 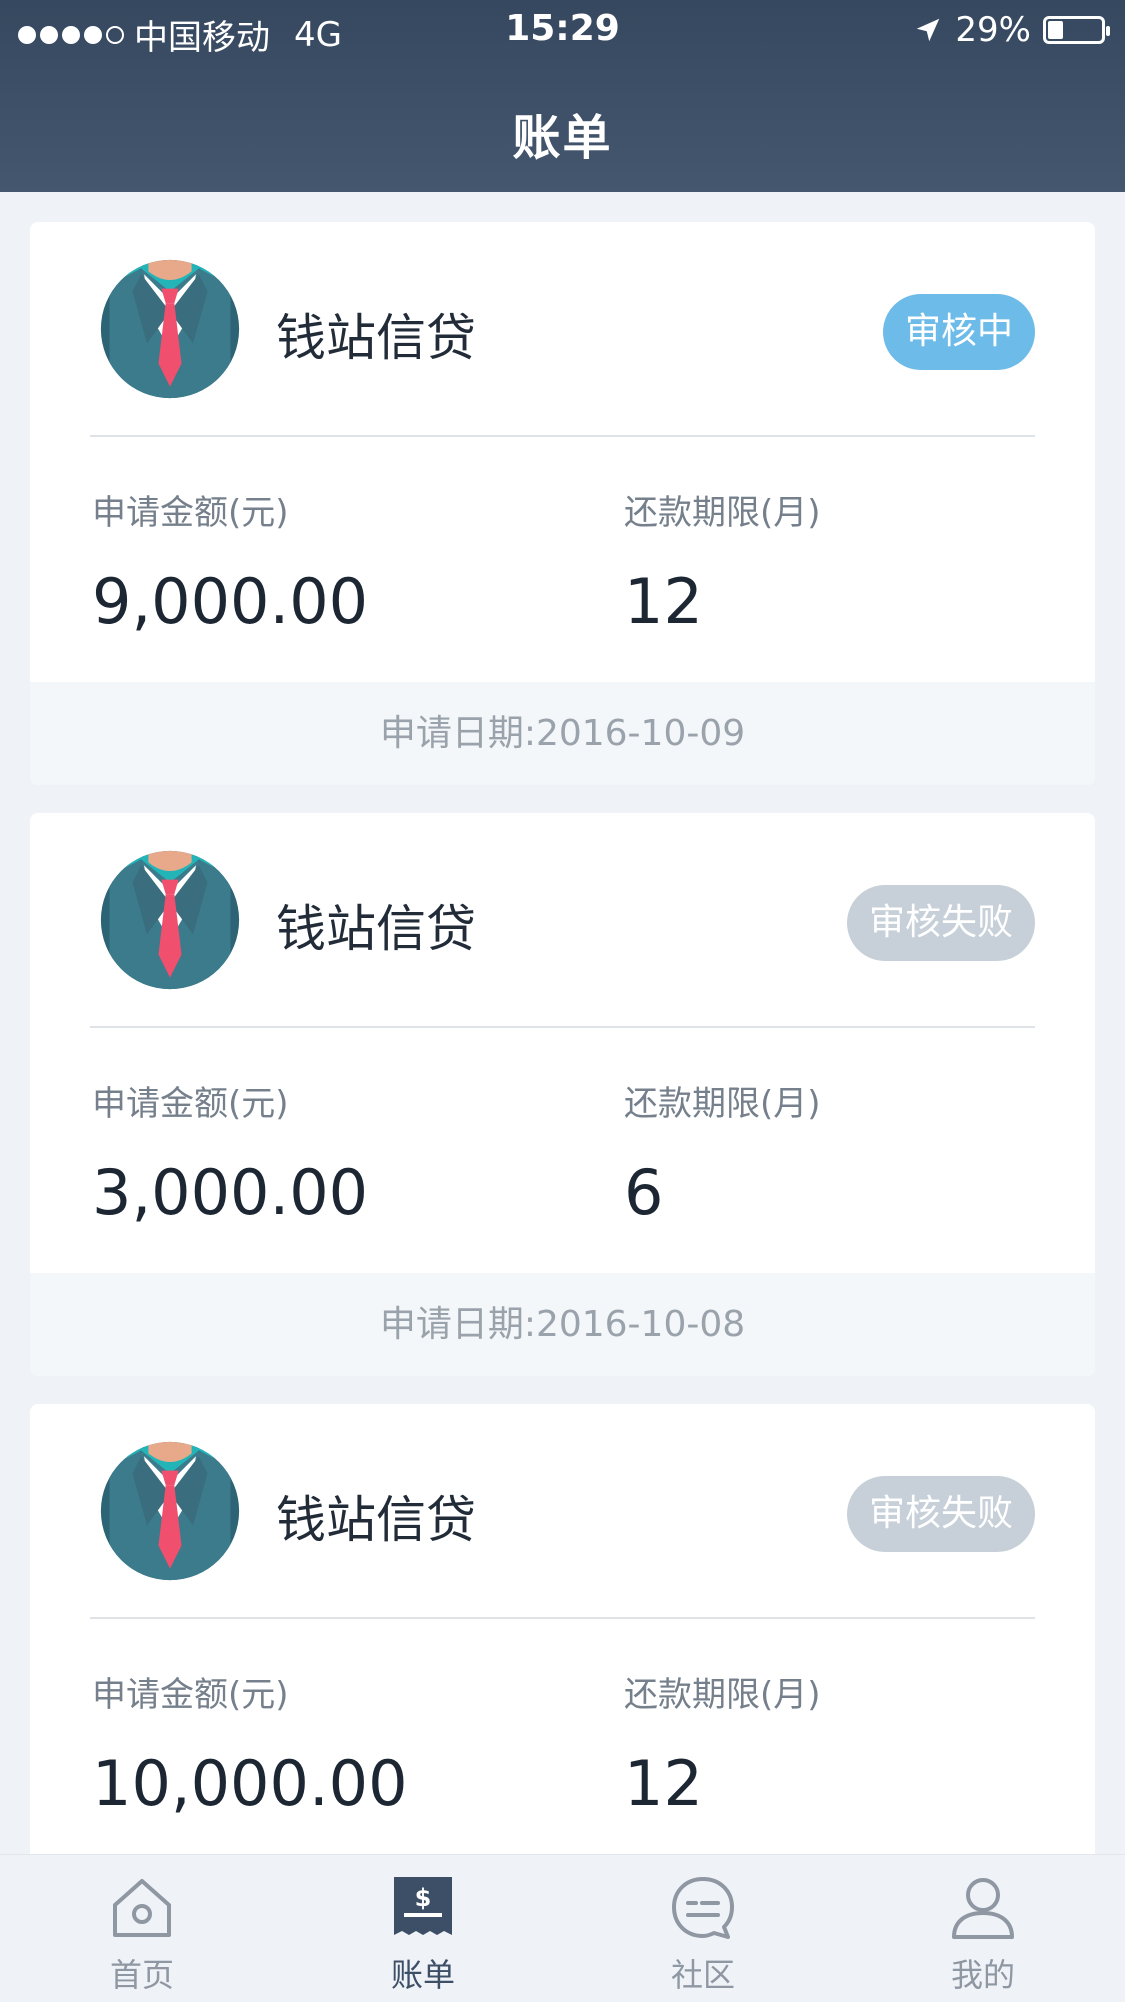 I want to click on status-bar: 中国移动 4G 15:29 29%, so click(x=562, y=31).